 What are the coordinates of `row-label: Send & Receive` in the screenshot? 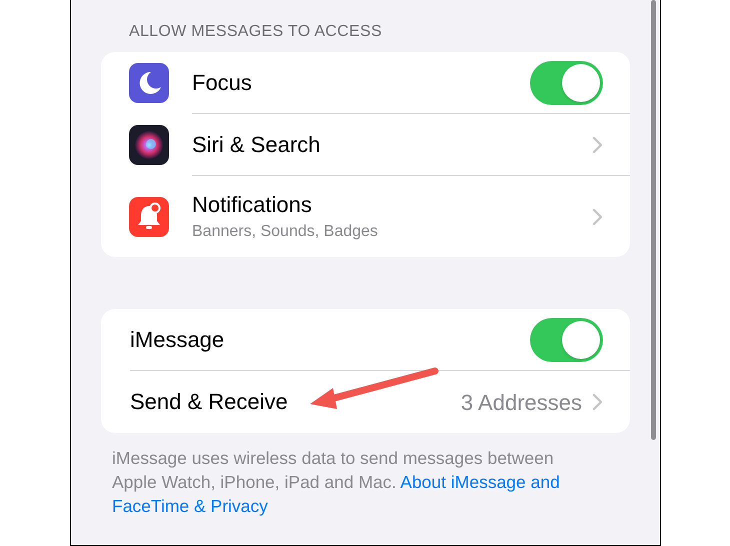 It's located at (209, 402).